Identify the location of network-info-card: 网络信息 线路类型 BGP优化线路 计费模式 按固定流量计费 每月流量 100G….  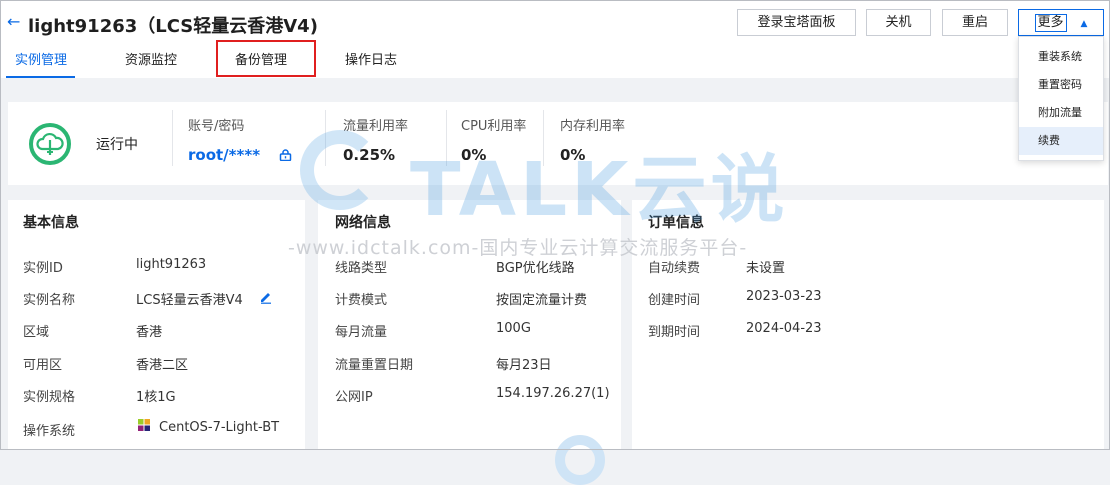
(469, 325).